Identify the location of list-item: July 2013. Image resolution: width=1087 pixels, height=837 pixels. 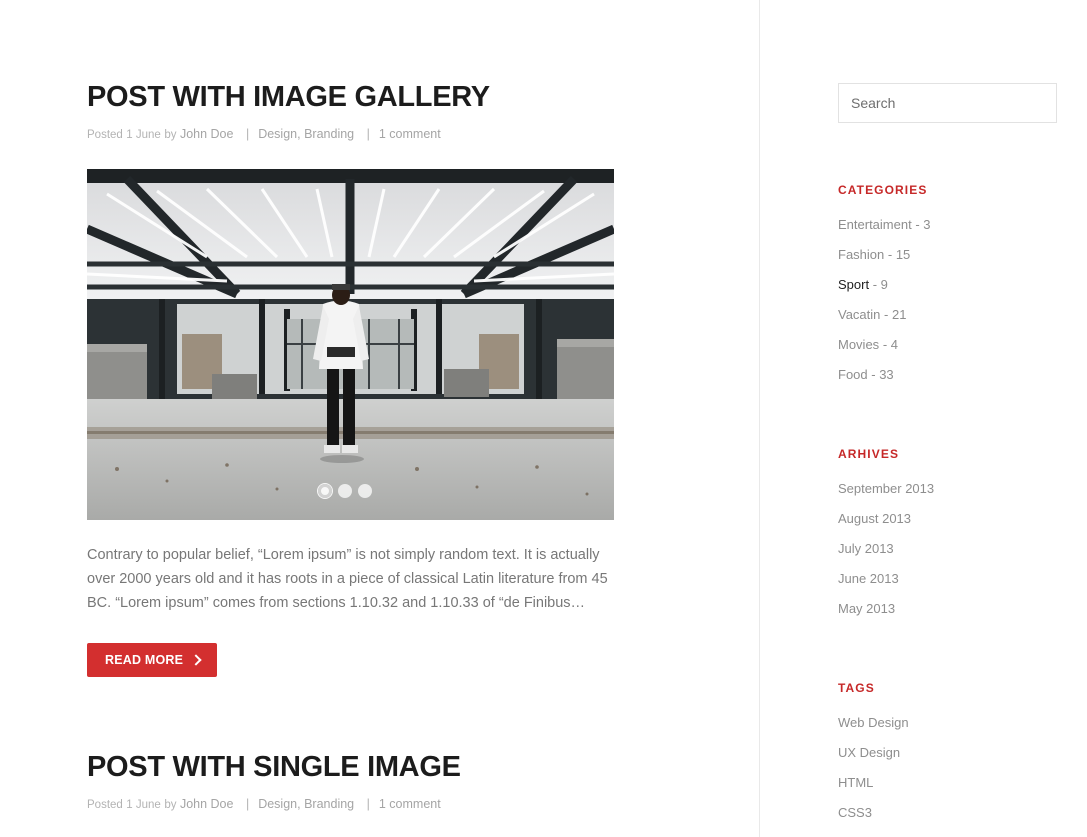
(958, 556).